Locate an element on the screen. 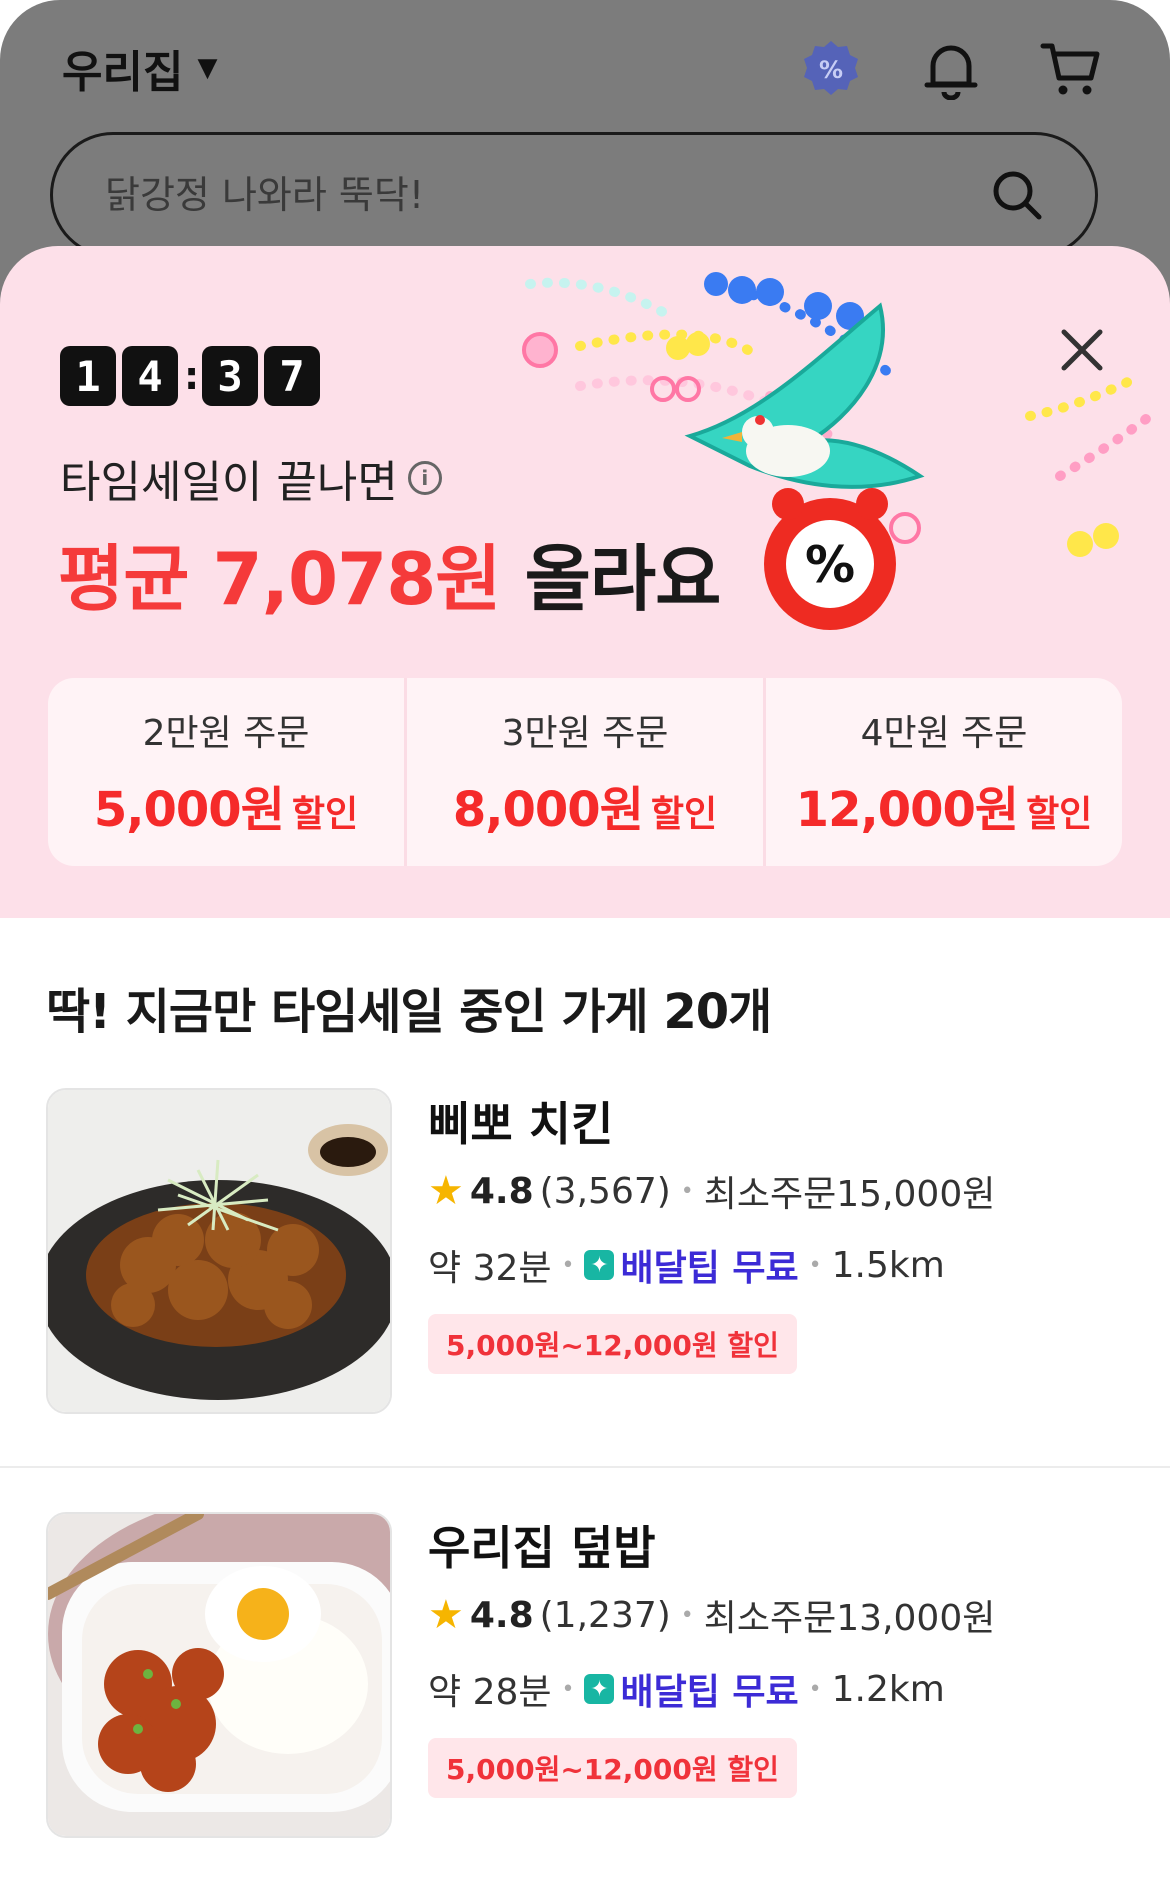 The image size is (1170, 1890). store-delivery-row: 약 28분 • ✦ 배달팁 무료 • 1.2km is located at coordinates (711, 1689).